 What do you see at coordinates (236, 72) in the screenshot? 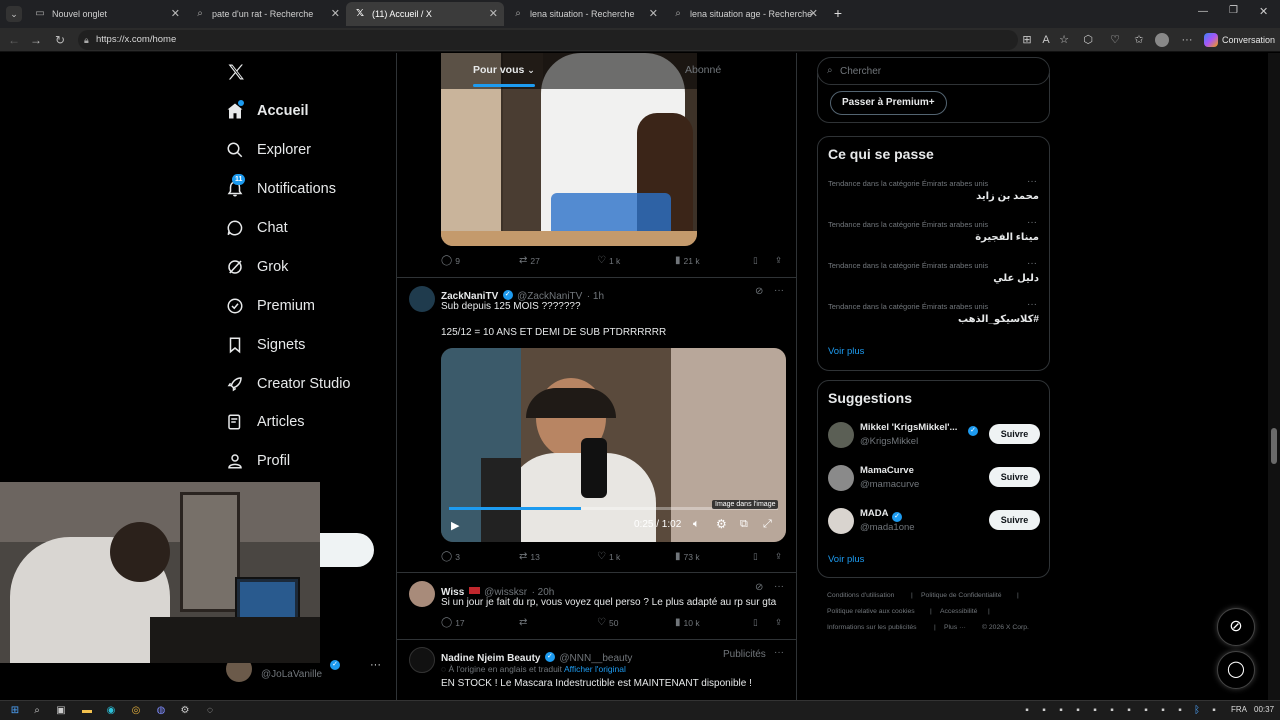
I see `x-logo` at bounding box center [236, 72].